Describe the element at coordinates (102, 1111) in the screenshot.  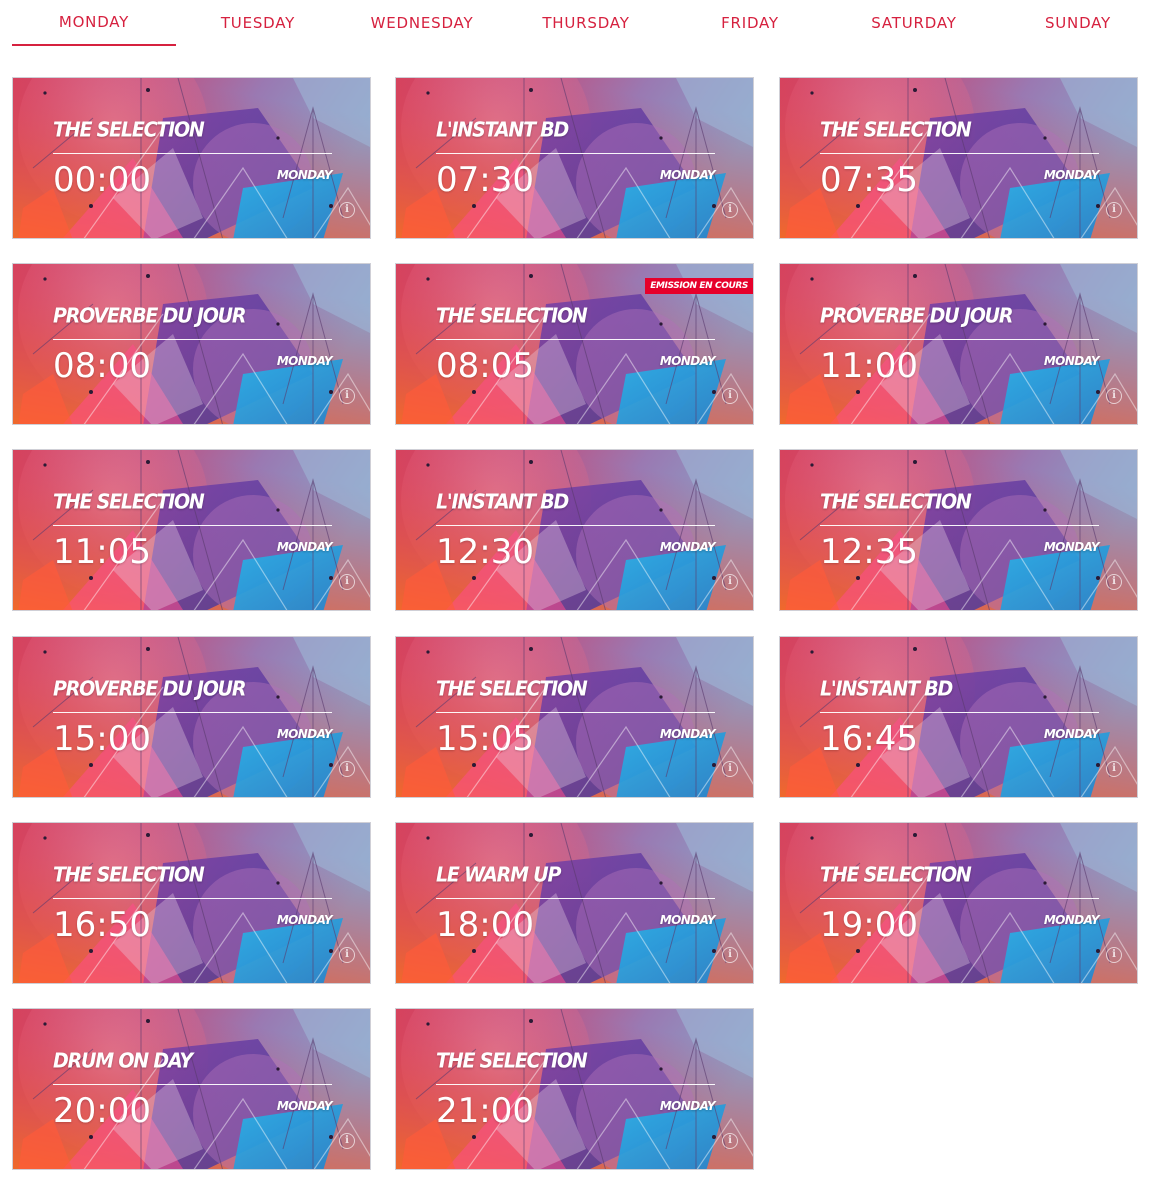
I see `show-time: 20:00` at that location.